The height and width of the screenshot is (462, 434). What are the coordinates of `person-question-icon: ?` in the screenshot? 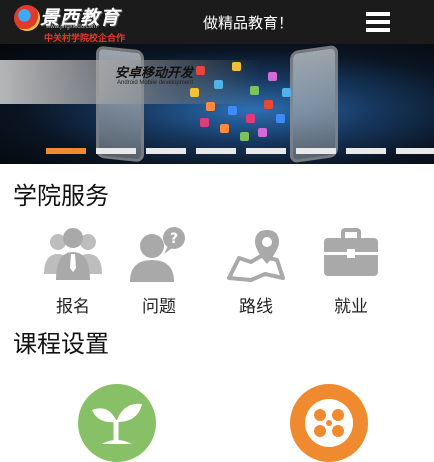 It's located at (157, 254).